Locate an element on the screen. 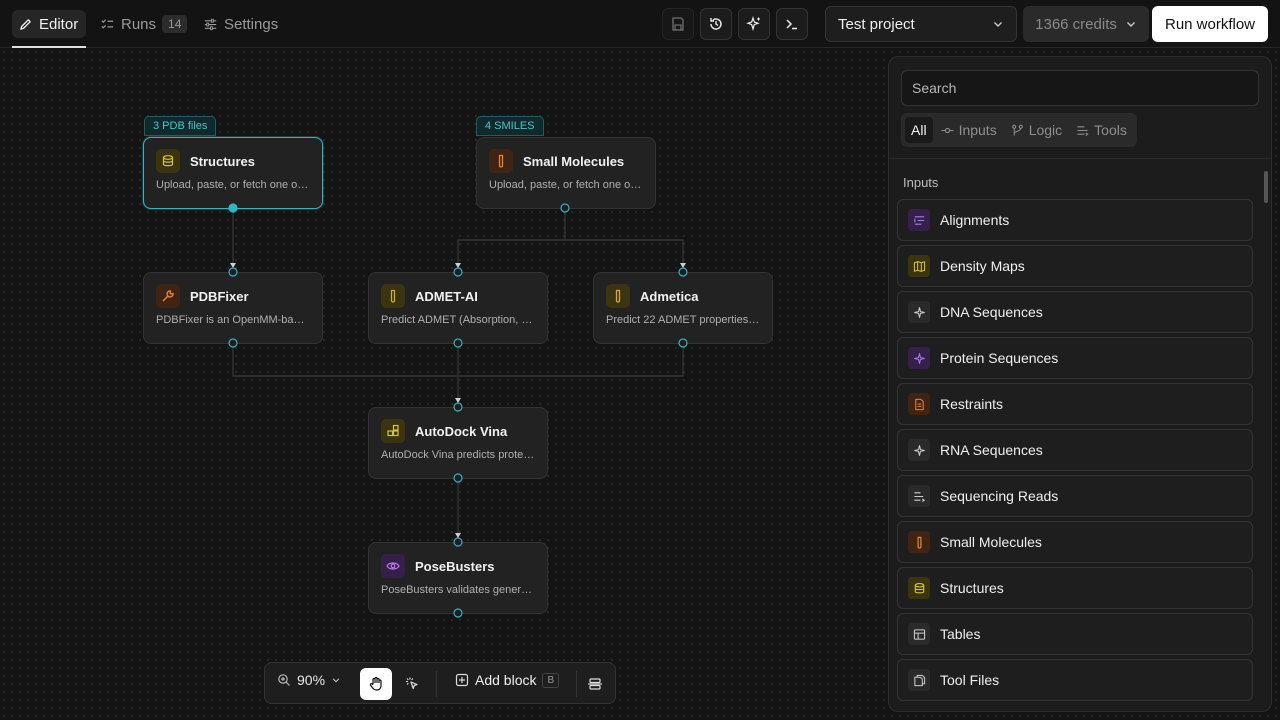  checklist-icon is located at coordinates (107, 23).